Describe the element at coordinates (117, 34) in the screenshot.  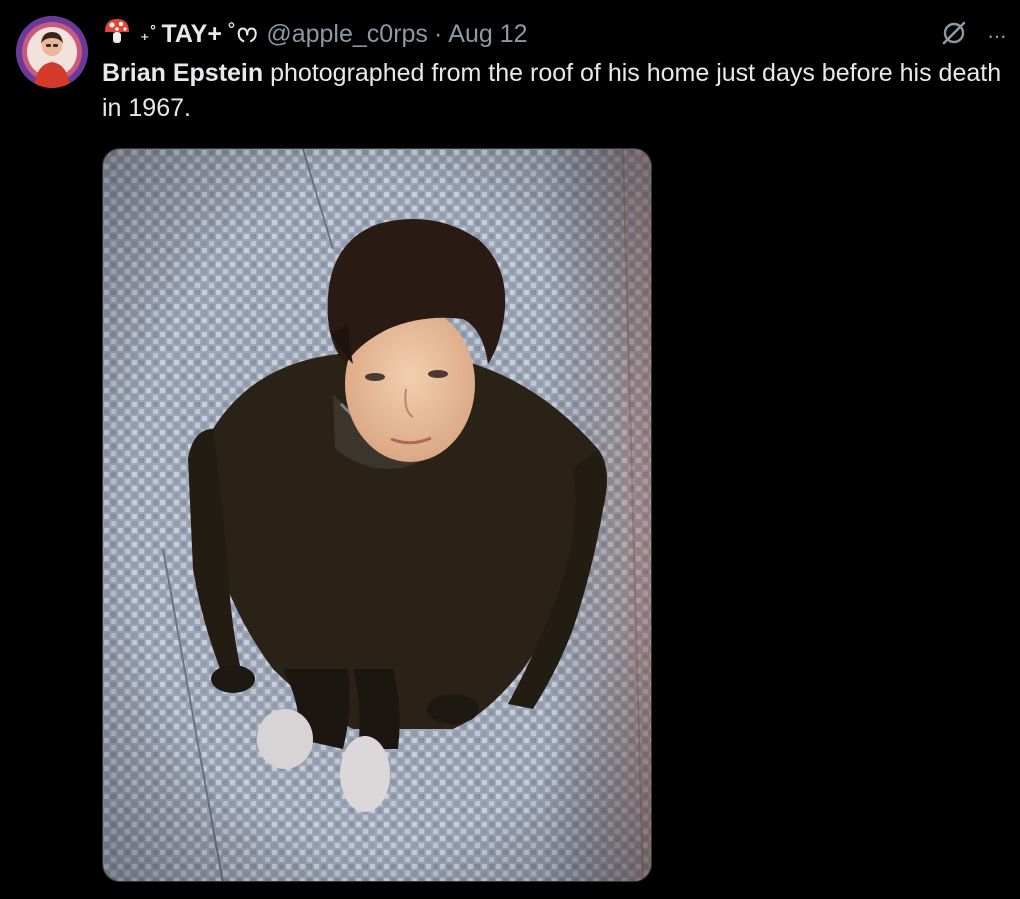
I see `mushroom-icon` at that location.